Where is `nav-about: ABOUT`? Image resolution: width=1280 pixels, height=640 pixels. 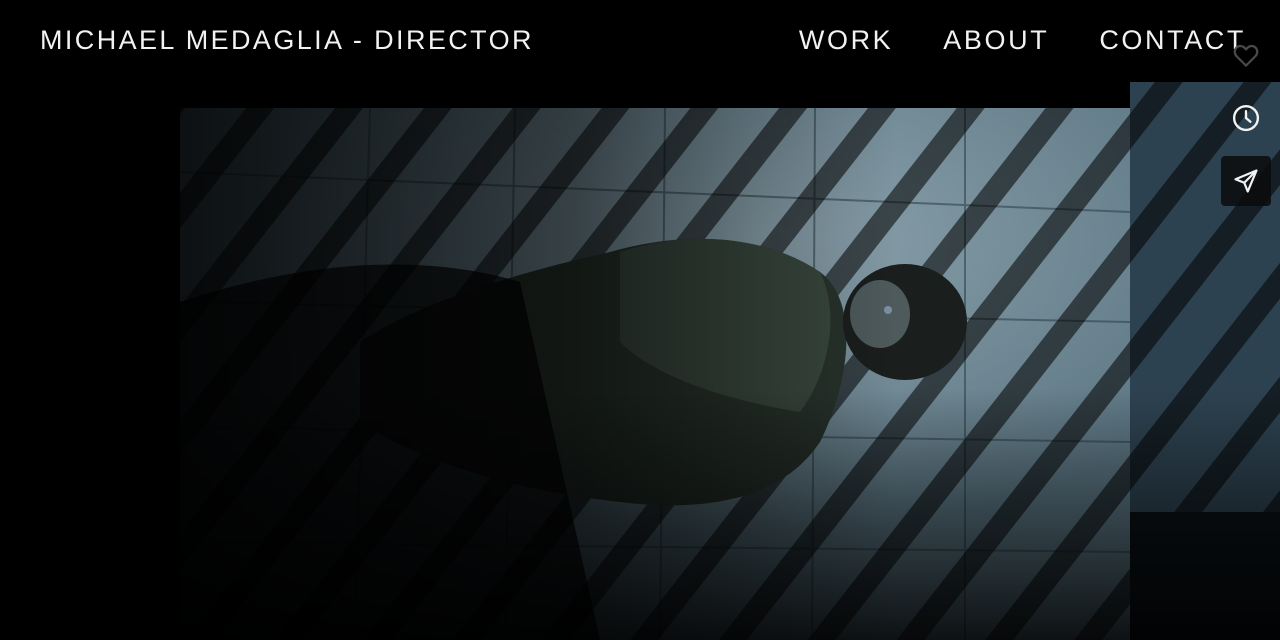
nav-about: ABOUT is located at coordinates (996, 40).